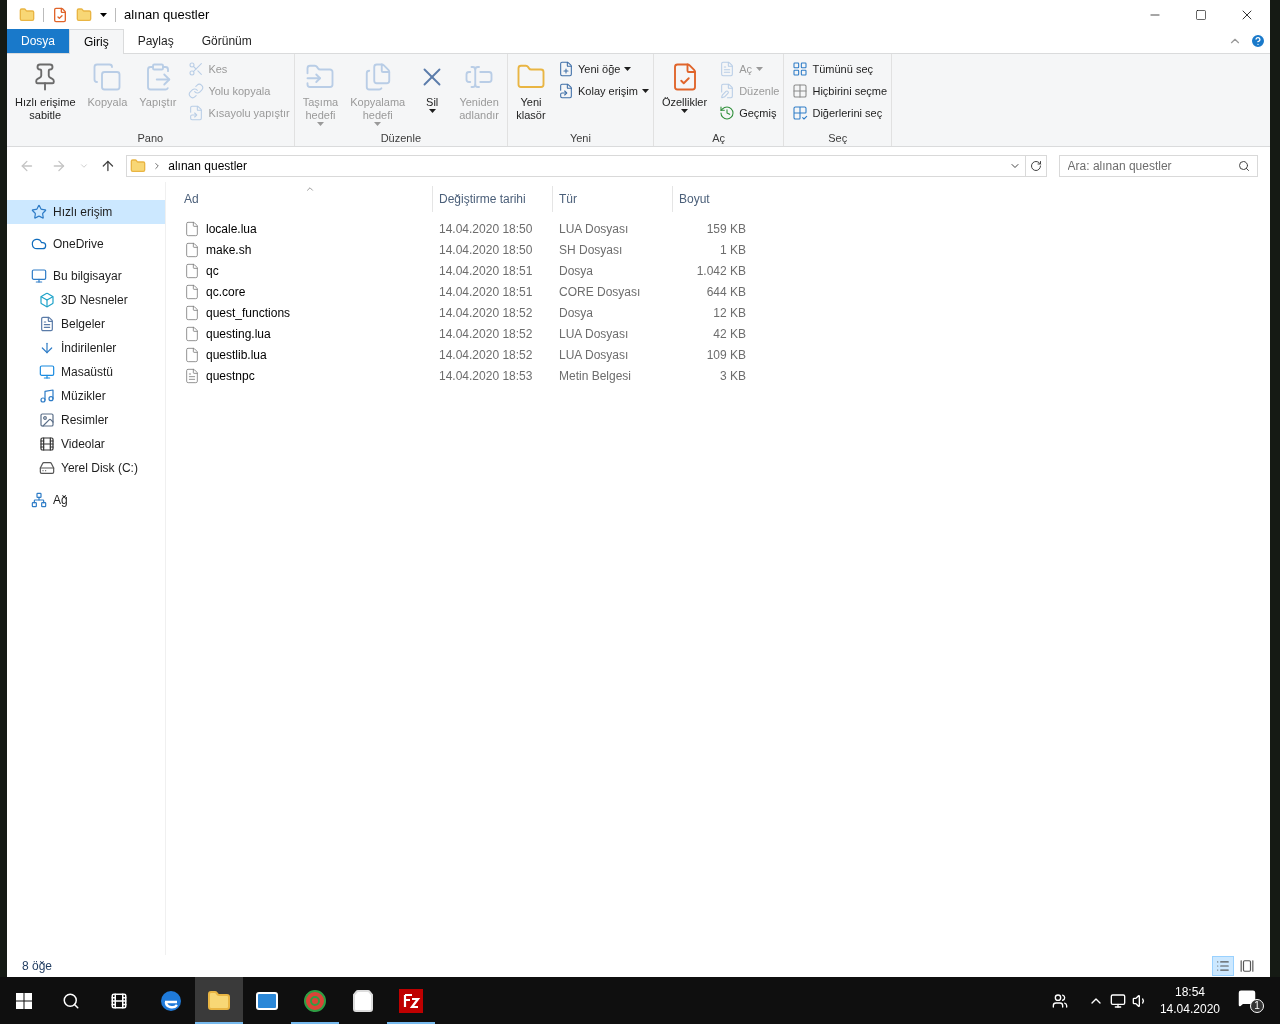 The height and width of the screenshot is (1024, 1280). What do you see at coordinates (1223, 966) in the screenshot?
I see `view-toggle` at bounding box center [1223, 966].